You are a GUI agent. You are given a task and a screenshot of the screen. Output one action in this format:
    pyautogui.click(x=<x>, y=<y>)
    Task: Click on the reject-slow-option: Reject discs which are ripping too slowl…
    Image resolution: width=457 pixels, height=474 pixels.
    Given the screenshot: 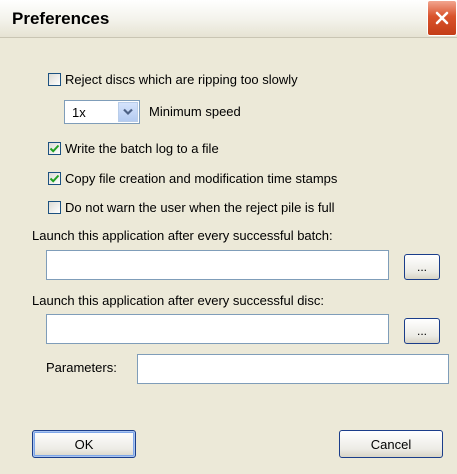 What is the action you would take?
    pyautogui.click(x=173, y=79)
    